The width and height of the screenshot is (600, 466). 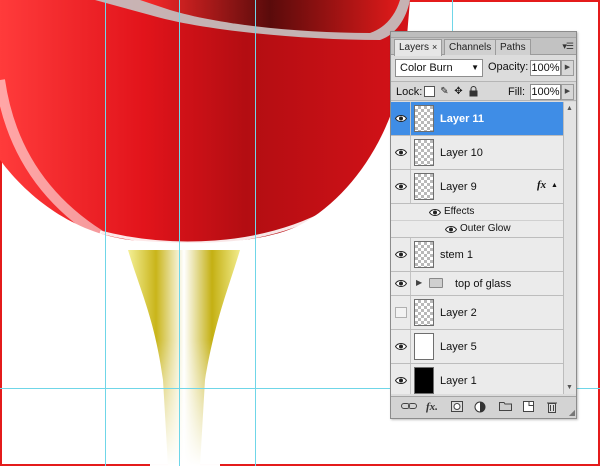 What do you see at coordinates (457, 254) in the screenshot?
I see `layer-name: stem 1` at bounding box center [457, 254].